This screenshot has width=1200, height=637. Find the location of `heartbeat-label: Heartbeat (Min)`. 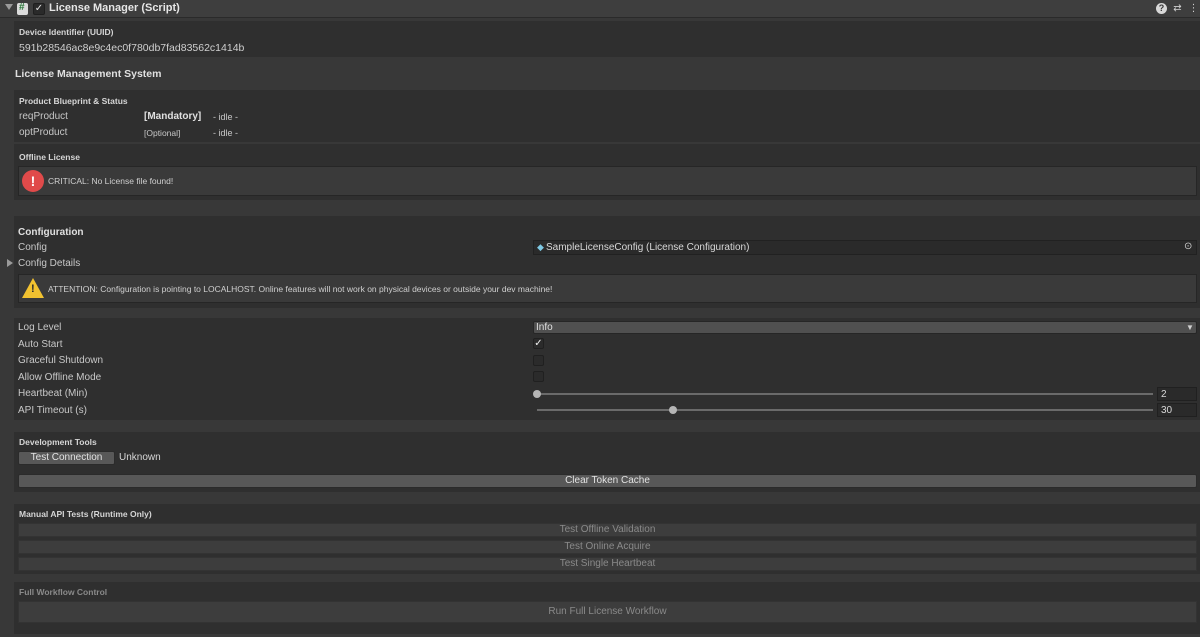

heartbeat-label: Heartbeat (Min) is located at coordinates (53, 393).